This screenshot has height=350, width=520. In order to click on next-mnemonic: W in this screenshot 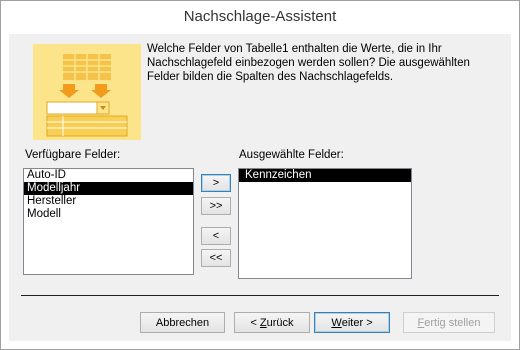, I will do `click(336, 322)`.